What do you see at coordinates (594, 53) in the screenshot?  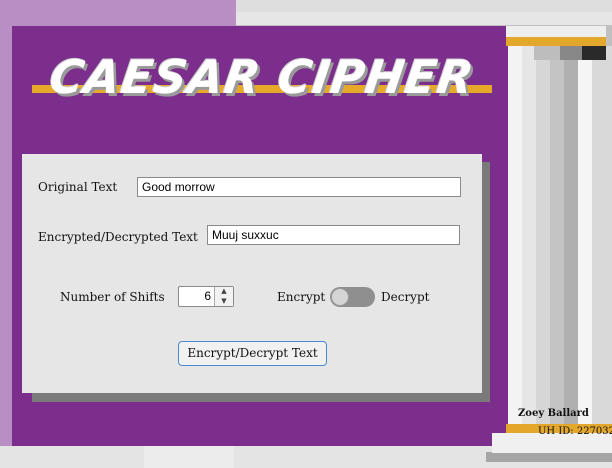 I see `pillar-cap-block-dark` at bounding box center [594, 53].